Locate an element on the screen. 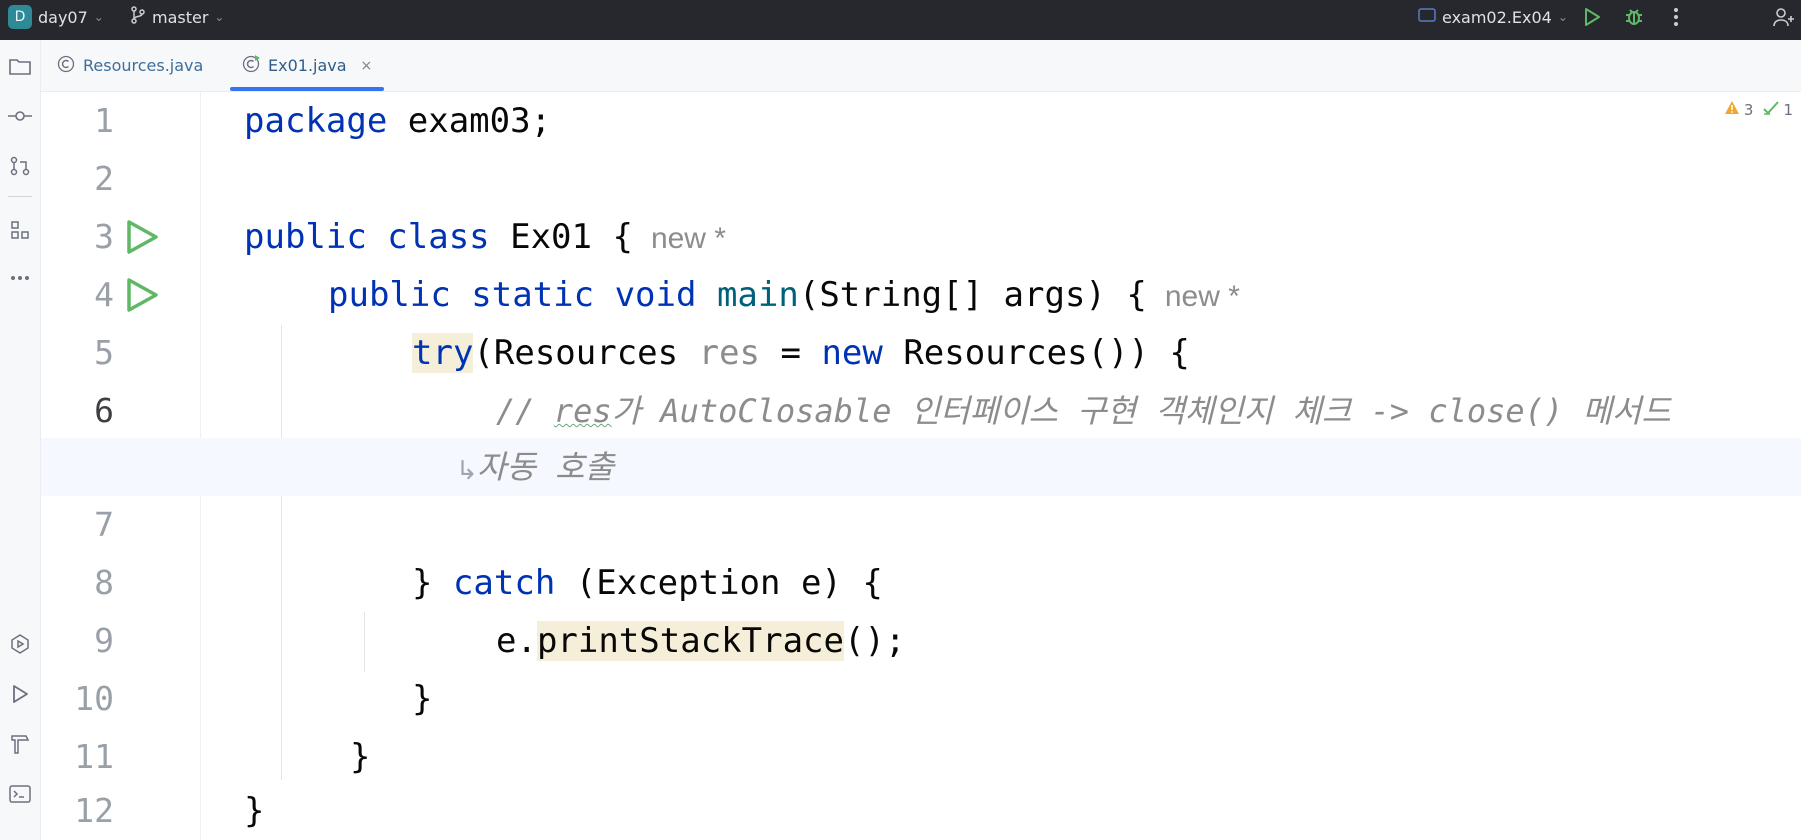  line-number: 4 is located at coordinates (104, 294).